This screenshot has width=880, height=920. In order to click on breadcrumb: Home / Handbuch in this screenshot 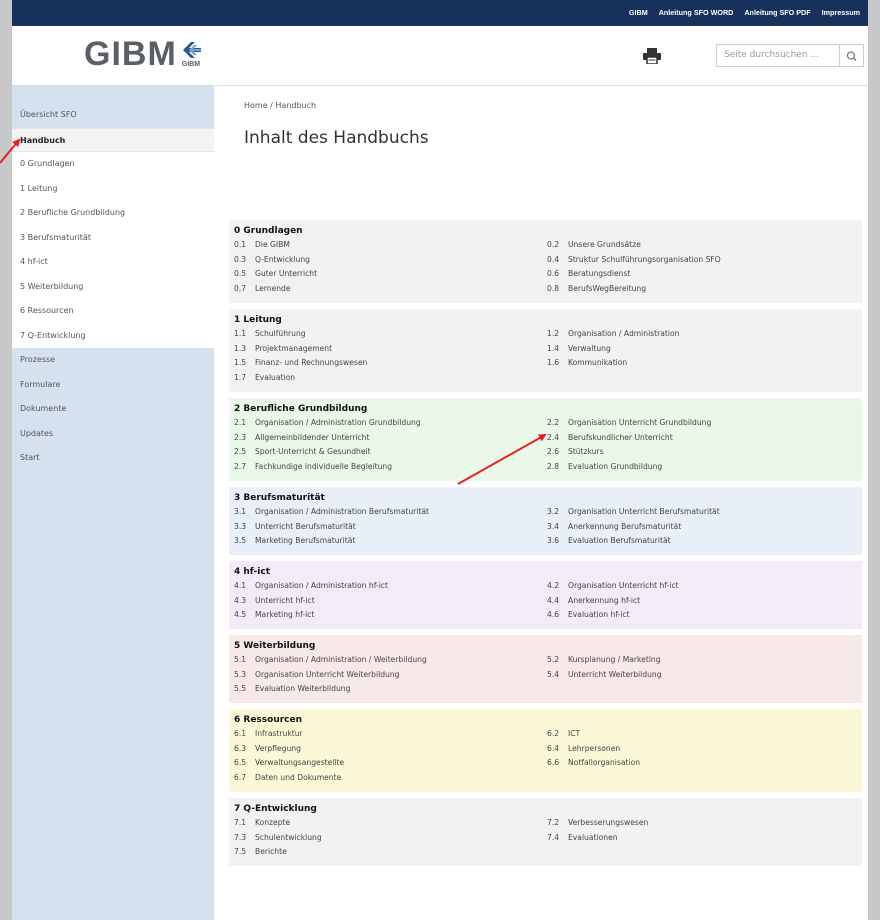, I will do `click(280, 105)`.